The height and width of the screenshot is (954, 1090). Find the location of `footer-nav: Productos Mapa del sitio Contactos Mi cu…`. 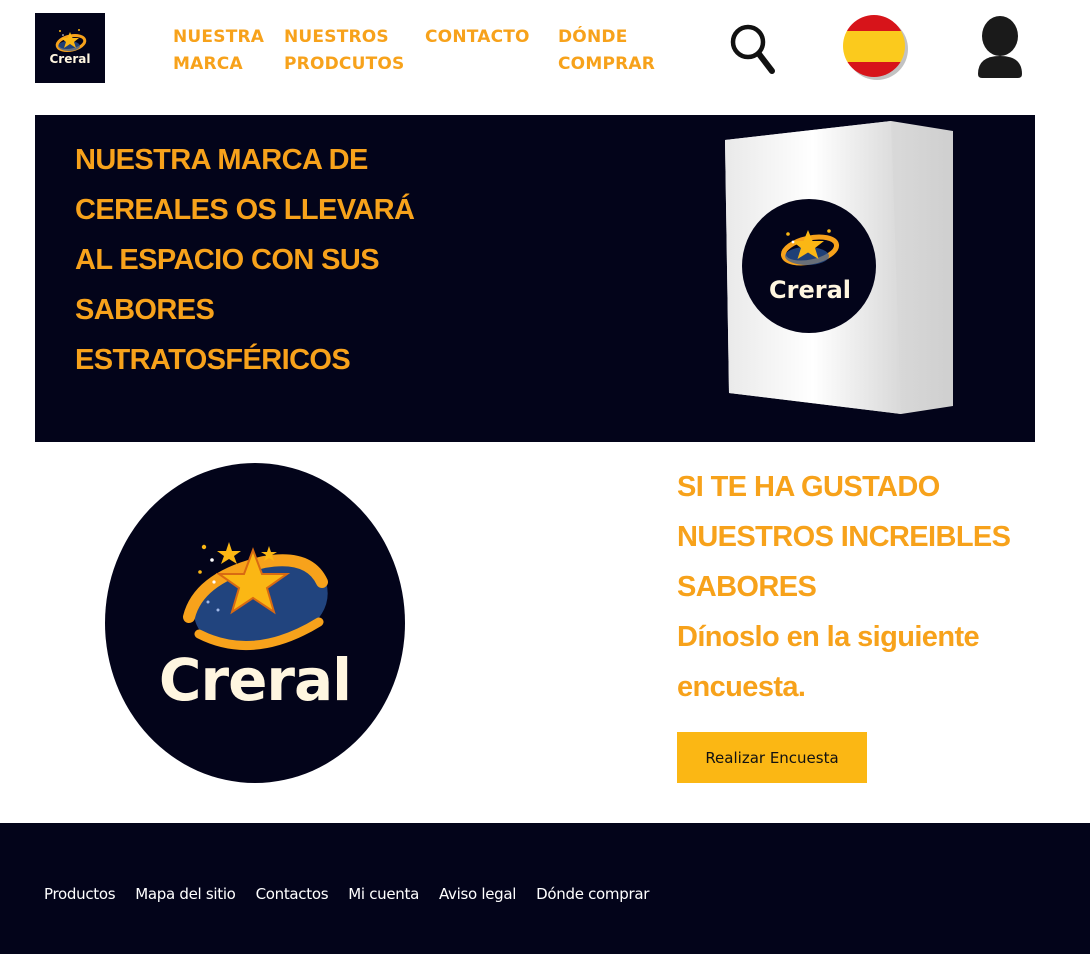

footer-nav: Productos Mapa del sitio Contactos Mi cu… is located at coordinates (346, 894).